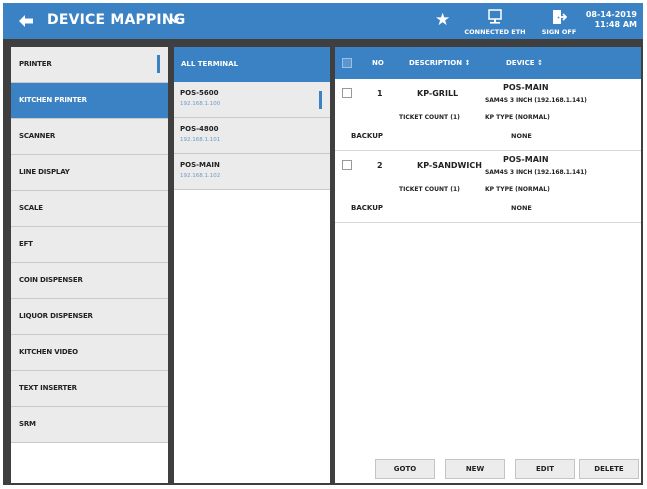  I want to click on category-label: LIQUOR DISPENSER, so click(56, 316).